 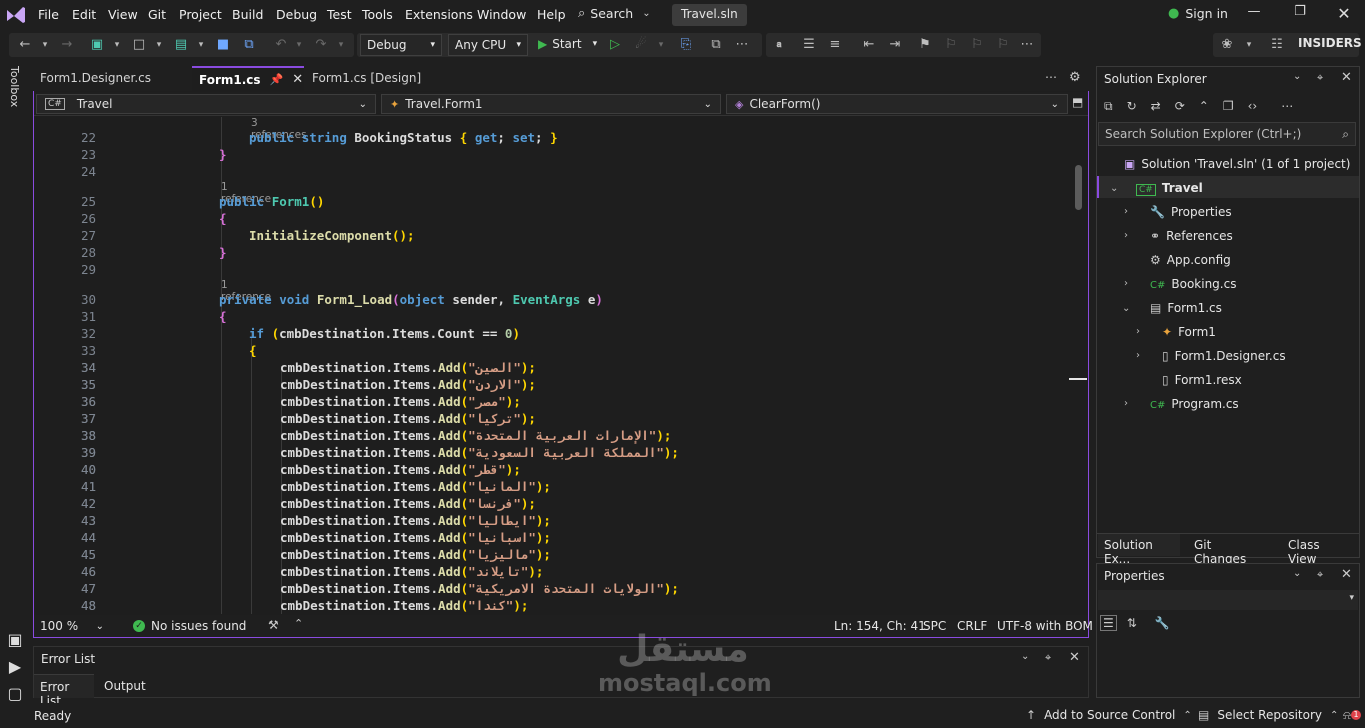 I want to click on show-all-files-icon: ❐, so click(x=1228, y=106).